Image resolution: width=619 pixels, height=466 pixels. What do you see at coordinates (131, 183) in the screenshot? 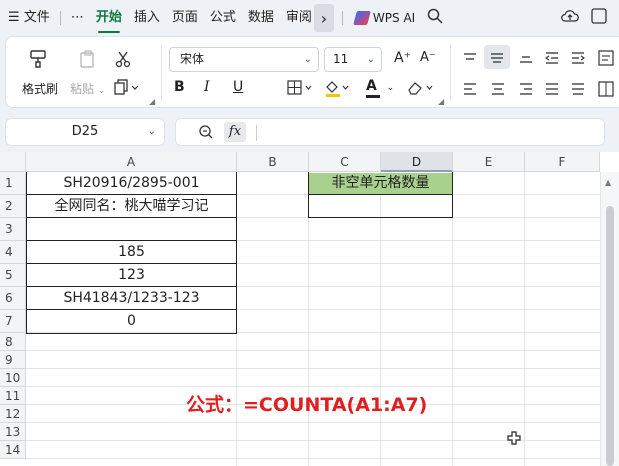
I see `cell-a1: SH20916/2895-001` at bounding box center [131, 183].